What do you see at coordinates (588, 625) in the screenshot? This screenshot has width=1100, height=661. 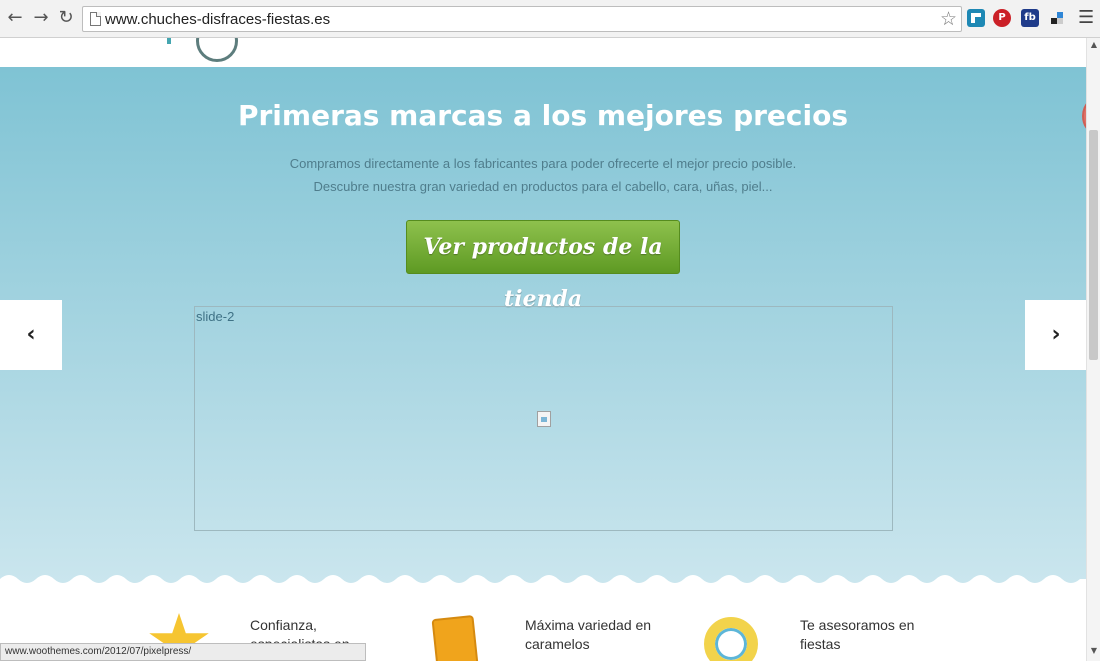 I see `feature-line: Máxima variedad en` at bounding box center [588, 625].